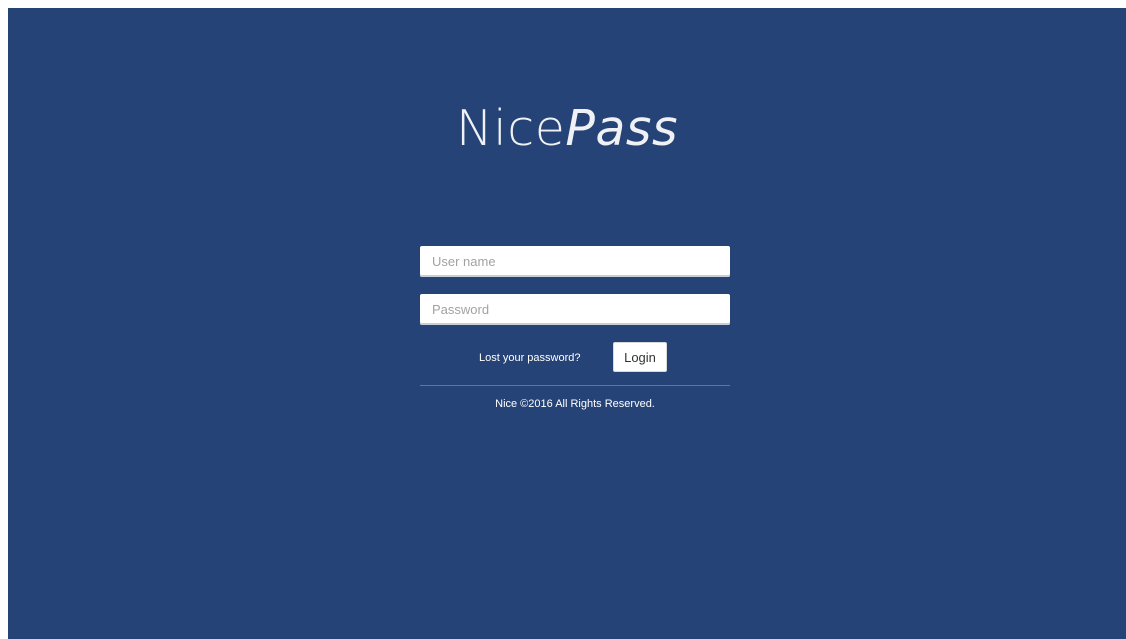  I want to click on copyright-footer: Nice ©2016 All Rights Reserved., so click(575, 404).